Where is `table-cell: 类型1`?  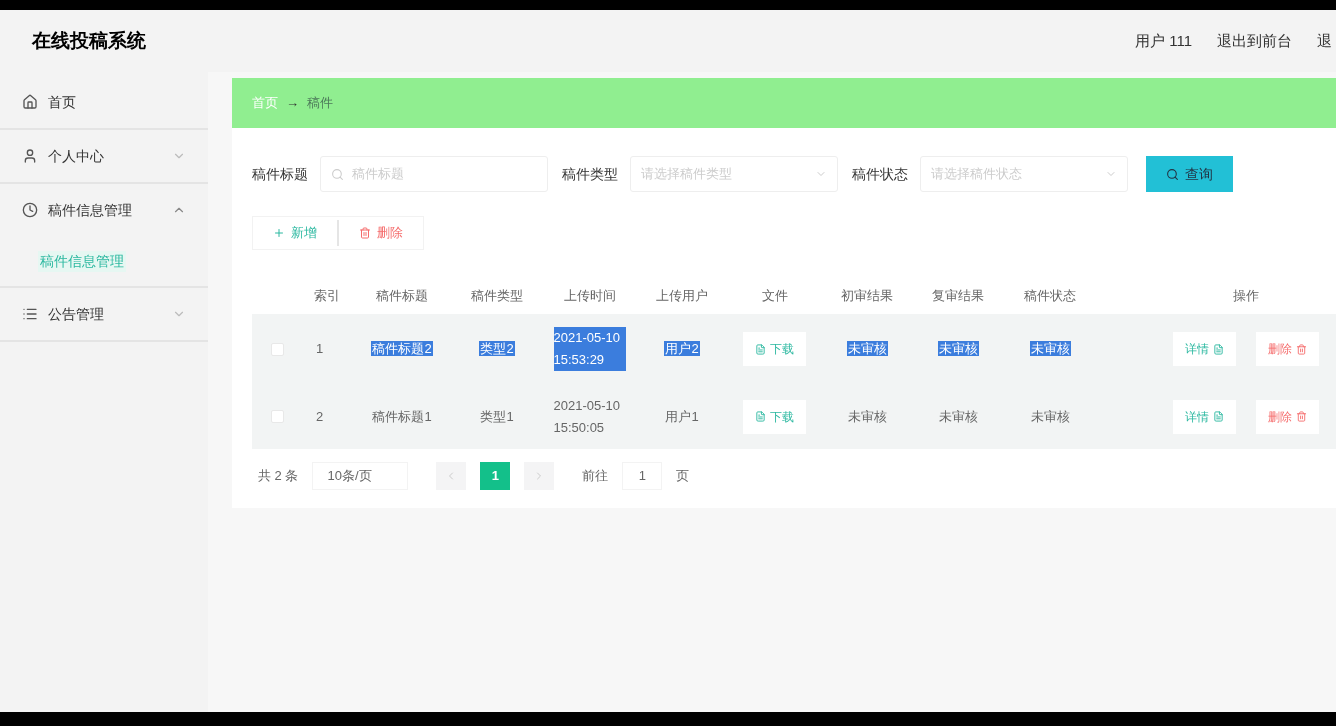 table-cell: 类型1 is located at coordinates (497, 416).